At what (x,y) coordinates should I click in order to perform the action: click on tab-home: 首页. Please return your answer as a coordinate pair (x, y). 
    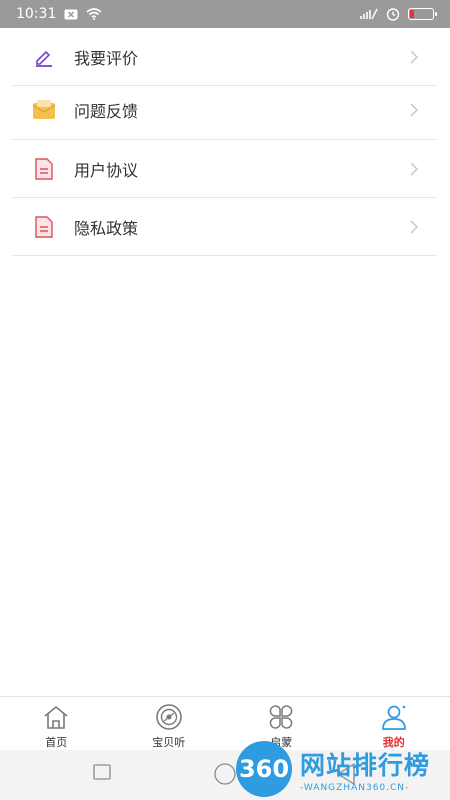
    Looking at the image, I should click on (56, 723).